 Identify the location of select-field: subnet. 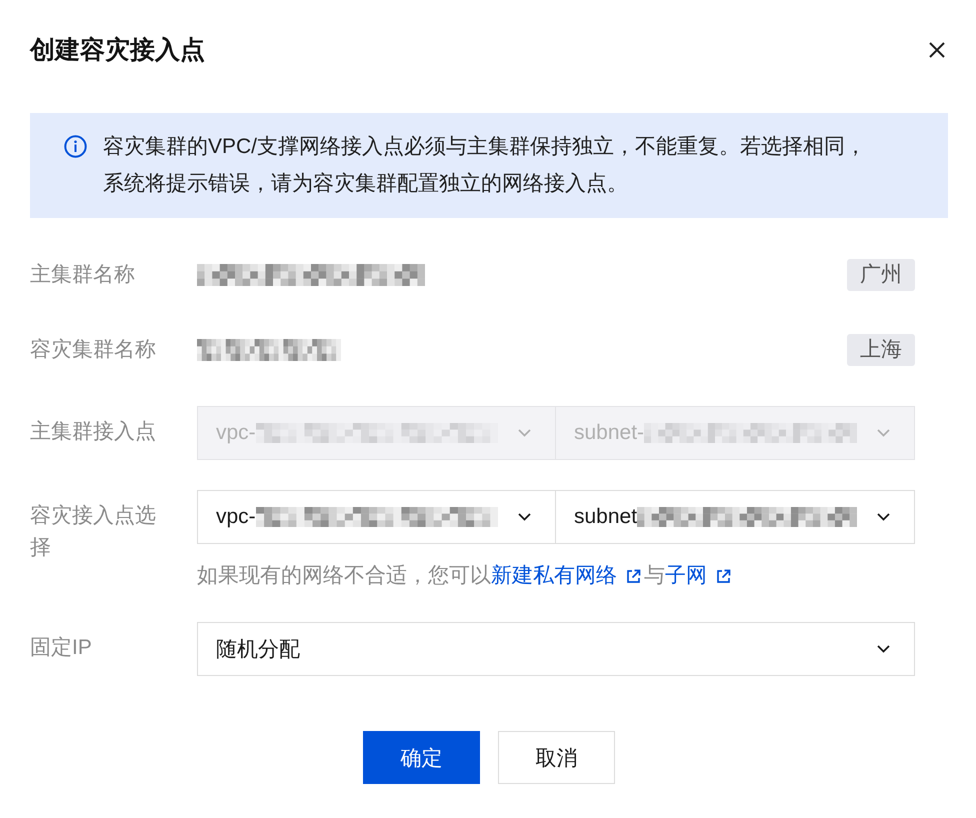
(735, 517).